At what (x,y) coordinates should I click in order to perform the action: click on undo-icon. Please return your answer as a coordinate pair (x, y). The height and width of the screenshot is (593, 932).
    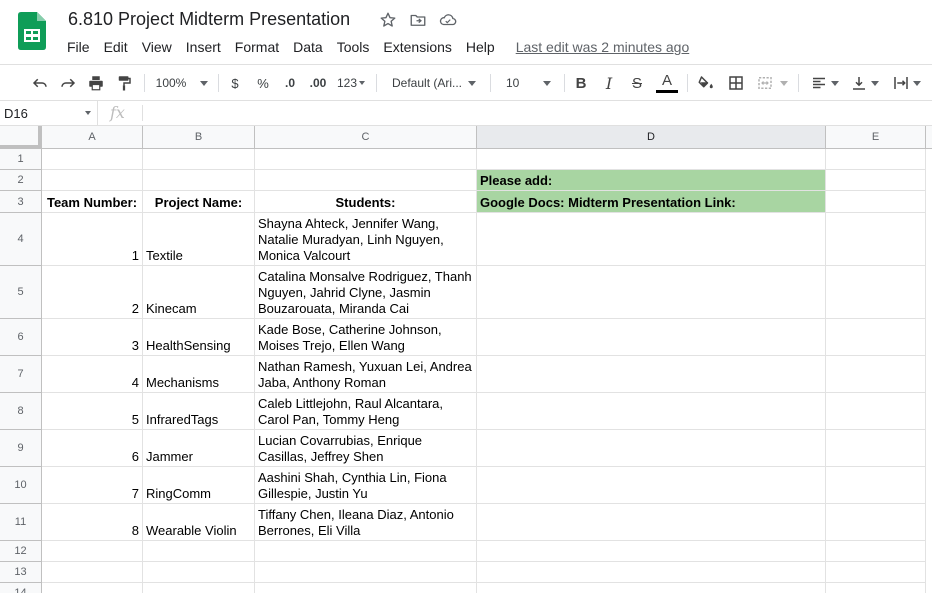
    Looking at the image, I should click on (40, 83).